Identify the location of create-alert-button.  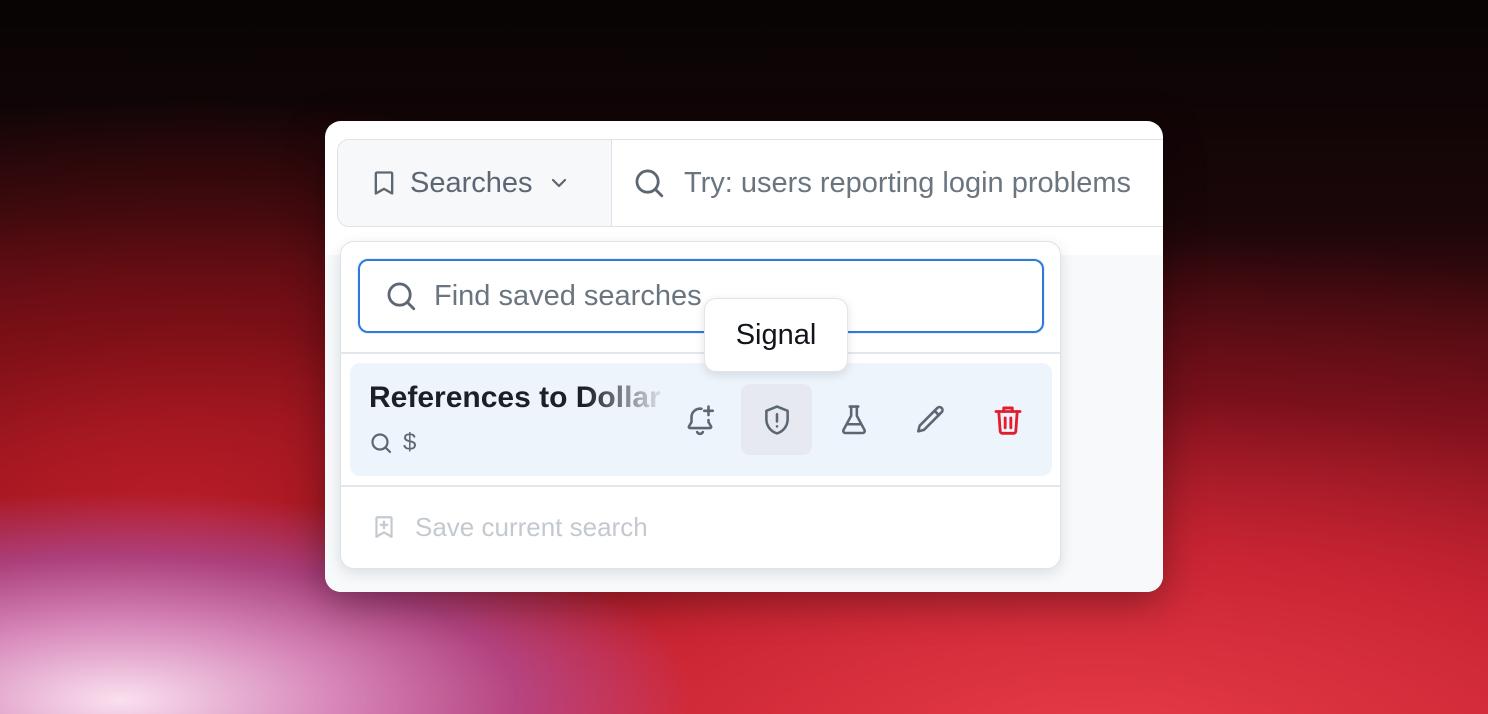
(699, 419).